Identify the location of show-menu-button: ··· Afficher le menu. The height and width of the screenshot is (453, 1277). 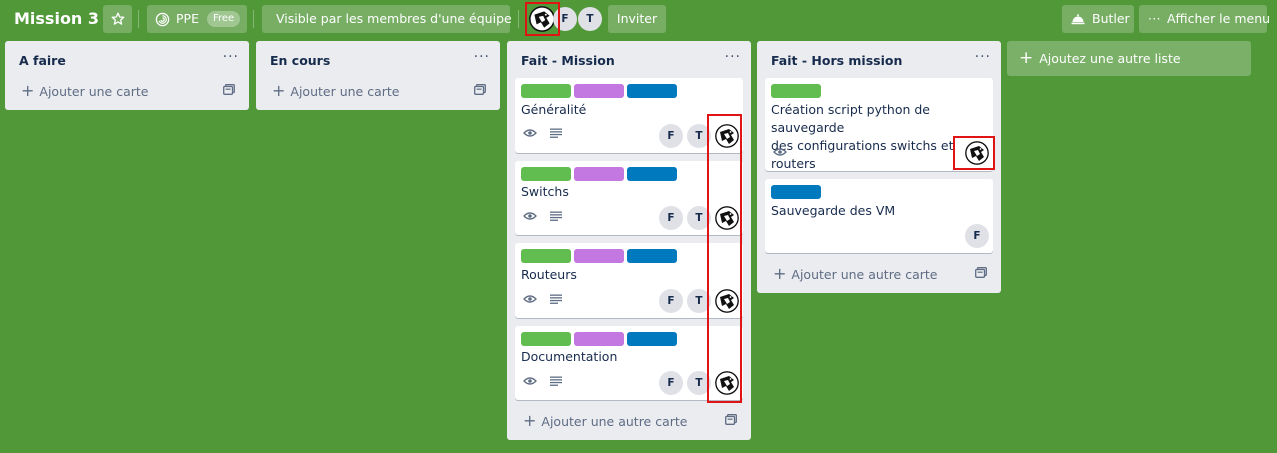
(1205, 19).